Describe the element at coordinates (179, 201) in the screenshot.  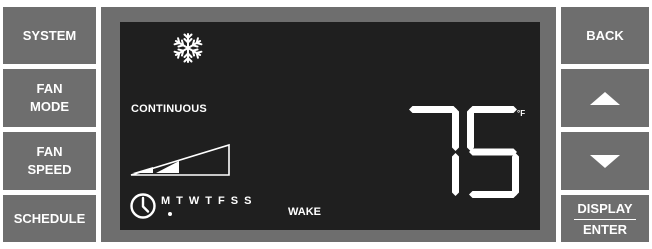
I see `day-tuesday: T` at that location.